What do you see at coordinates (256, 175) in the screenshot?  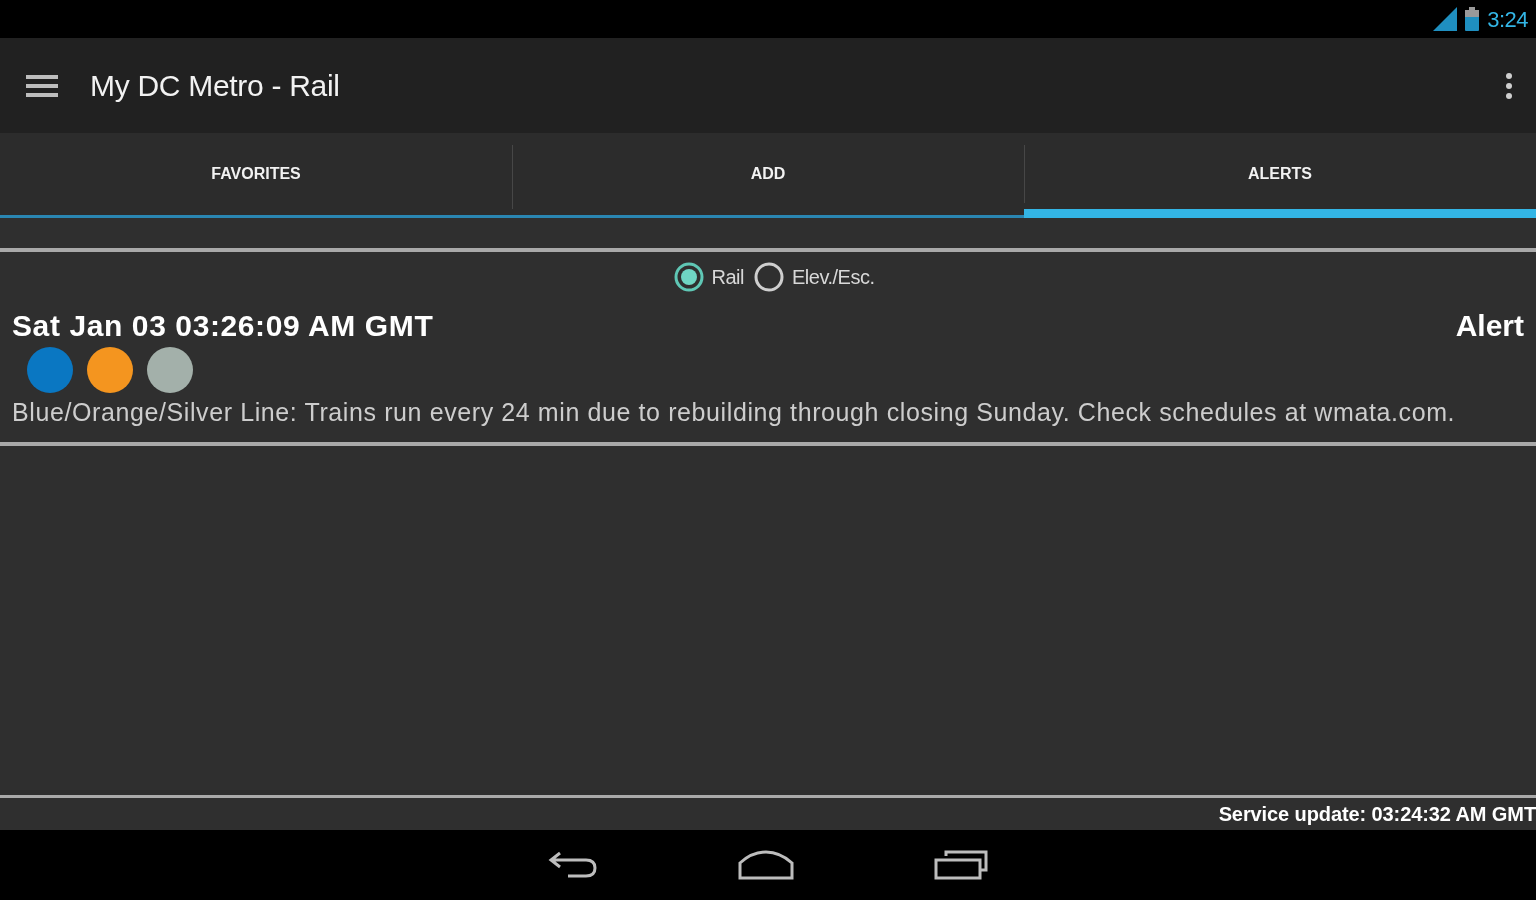 I see `tab: FAVORITES` at bounding box center [256, 175].